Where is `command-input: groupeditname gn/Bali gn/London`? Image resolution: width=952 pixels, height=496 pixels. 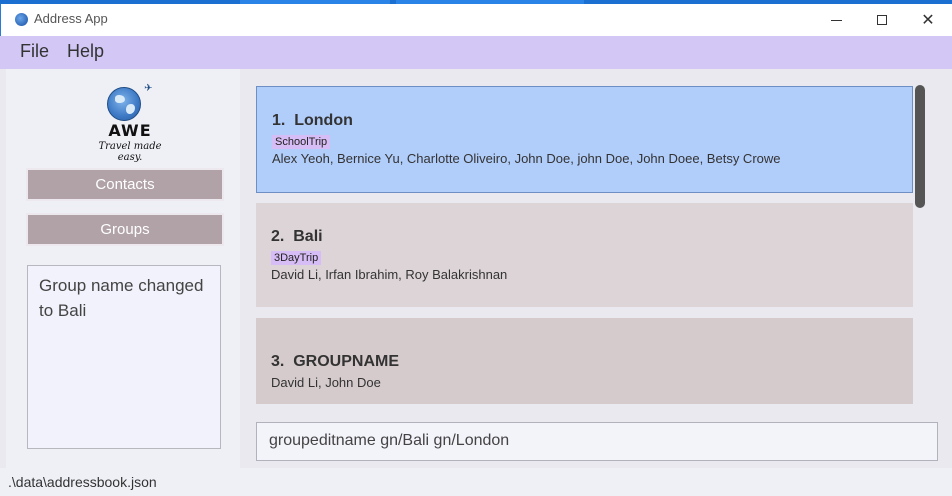
command-input: groupeditname gn/Bali gn/London is located at coordinates (597, 441).